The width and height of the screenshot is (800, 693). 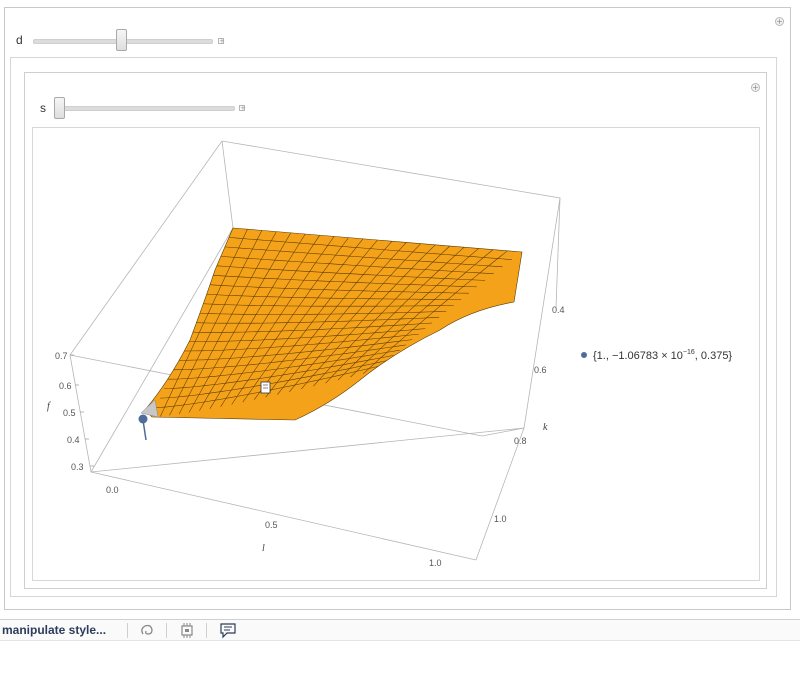 What do you see at coordinates (545, 427) in the screenshot?
I see `y-axis-label: k` at bounding box center [545, 427].